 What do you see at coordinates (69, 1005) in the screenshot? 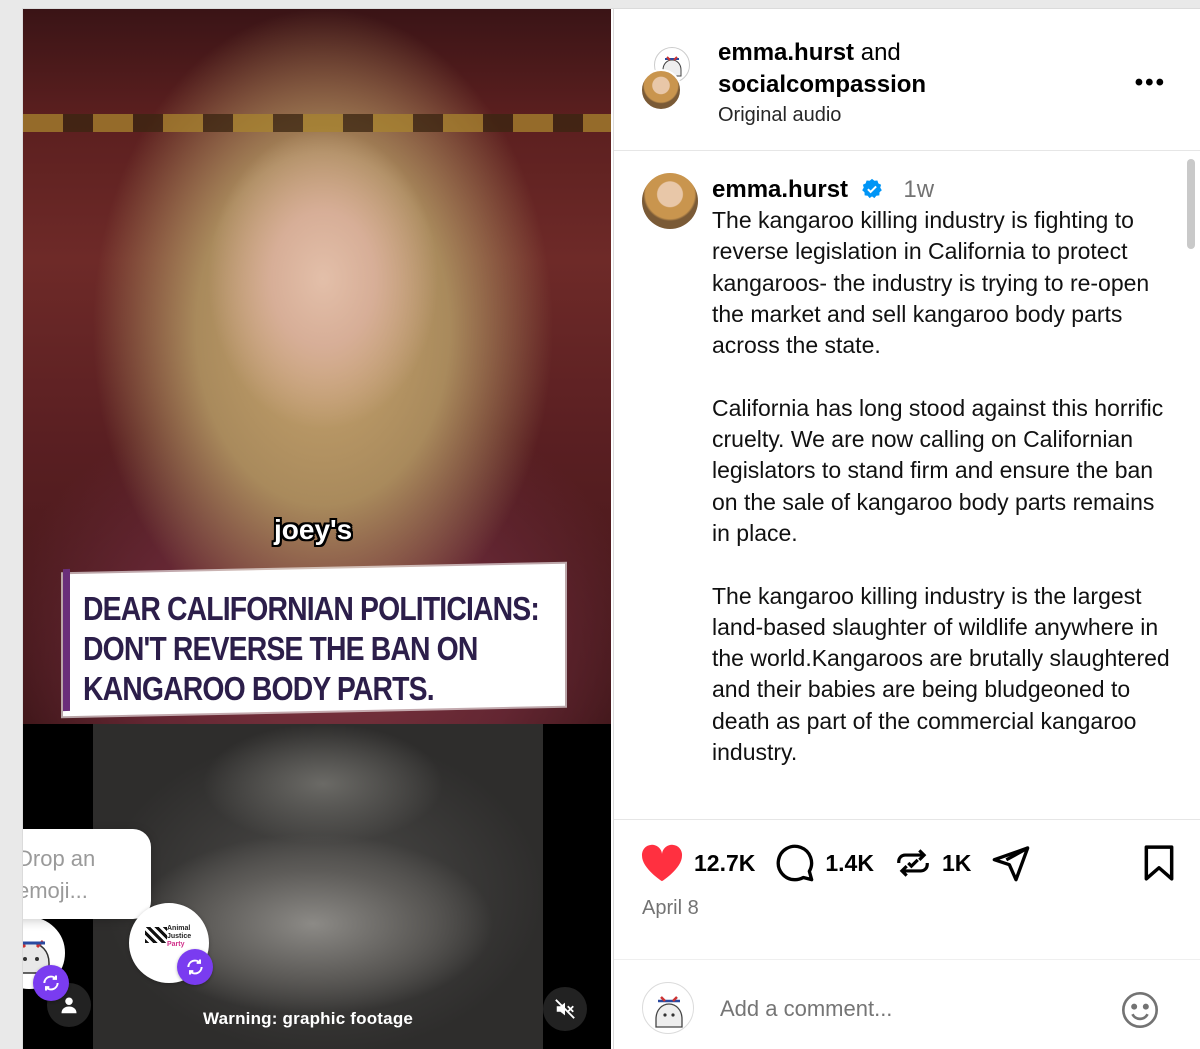
I see `person-icon` at bounding box center [69, 1005].